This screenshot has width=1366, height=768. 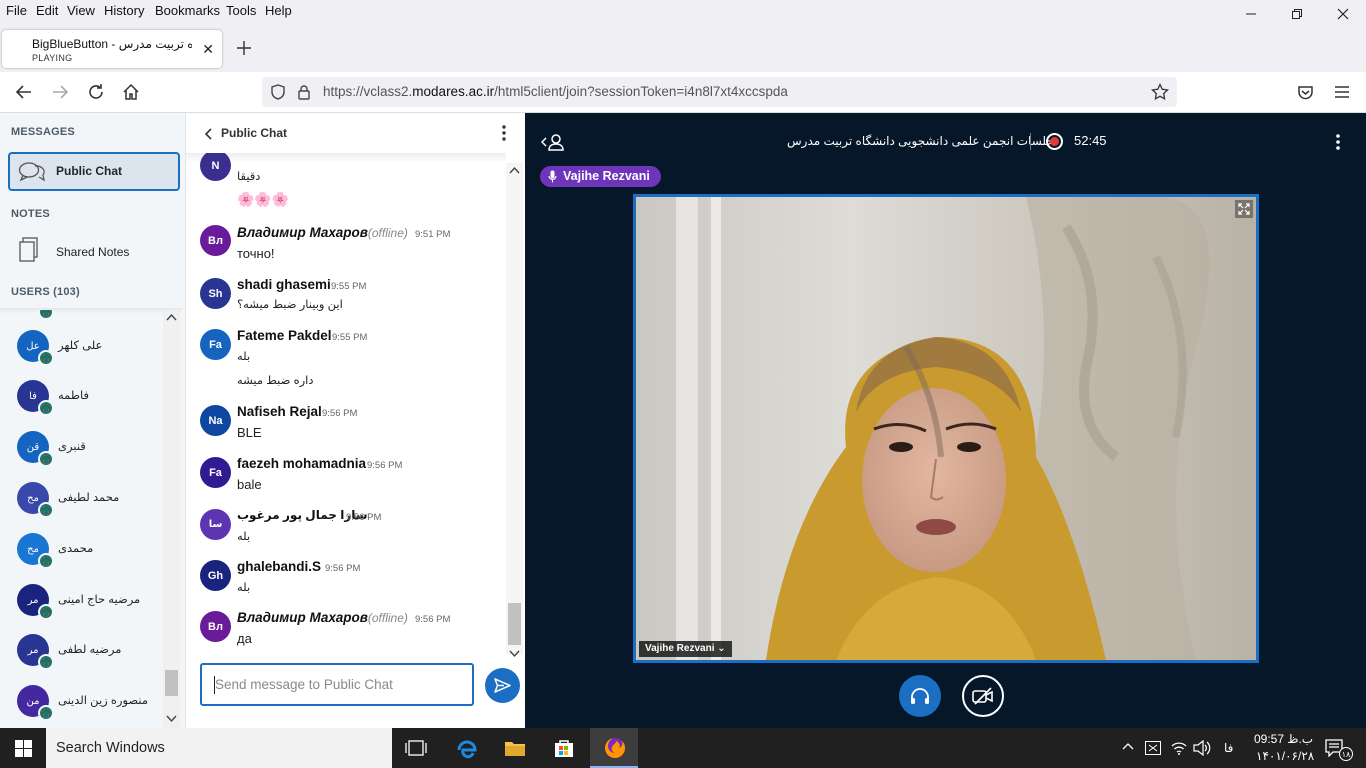 What do you see at coordinates (80, 659) in the screenshot?
I see `user-row: مر 🎧 مرضیه لطفی` at bounding box center [80, 659].